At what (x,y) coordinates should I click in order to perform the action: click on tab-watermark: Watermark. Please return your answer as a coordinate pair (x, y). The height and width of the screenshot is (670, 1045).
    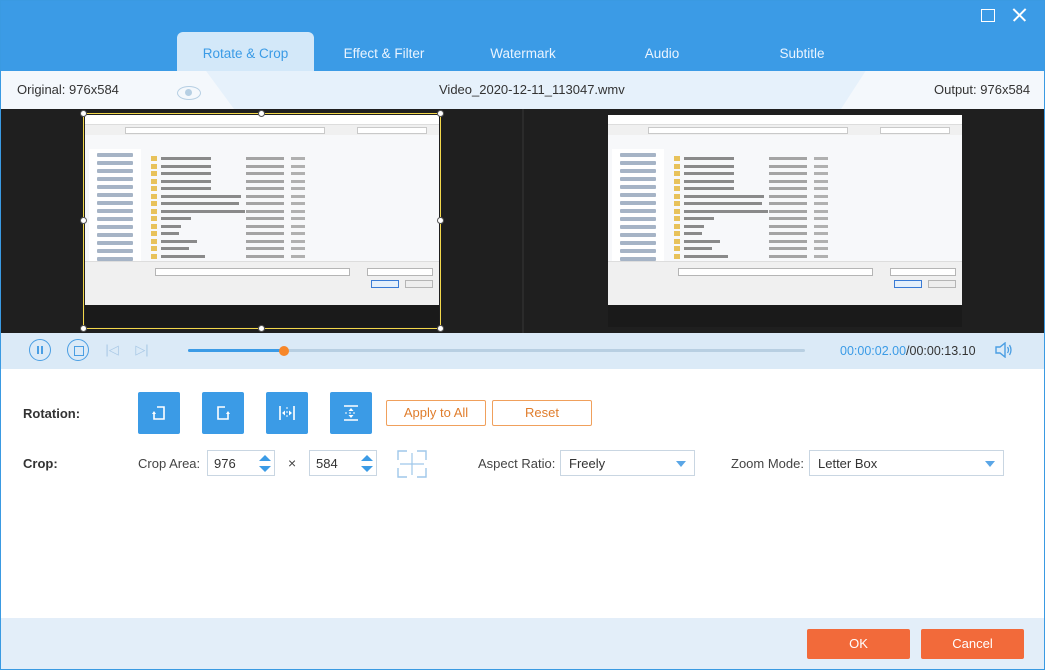
    Looking at the image, I should click on (523, 51).